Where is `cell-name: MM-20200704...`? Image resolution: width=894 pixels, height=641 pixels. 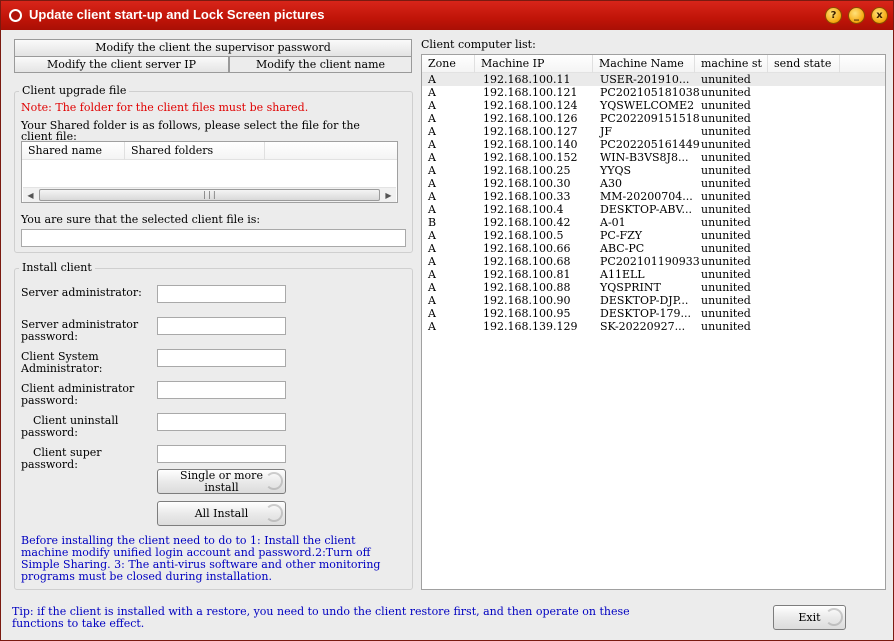 cell-name: MM-20200704... is located at coordinates (646, 196).